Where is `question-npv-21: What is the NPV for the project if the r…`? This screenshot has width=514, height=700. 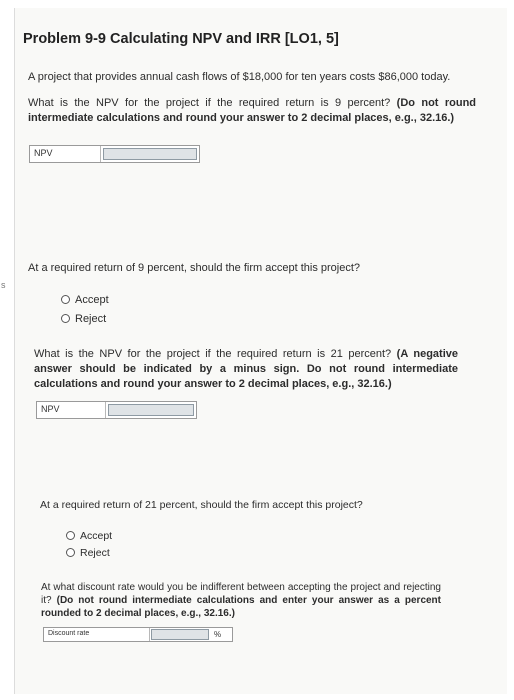
question-npv-21: What is the NPV for the project if the r… is located at coordinates (246, 369).